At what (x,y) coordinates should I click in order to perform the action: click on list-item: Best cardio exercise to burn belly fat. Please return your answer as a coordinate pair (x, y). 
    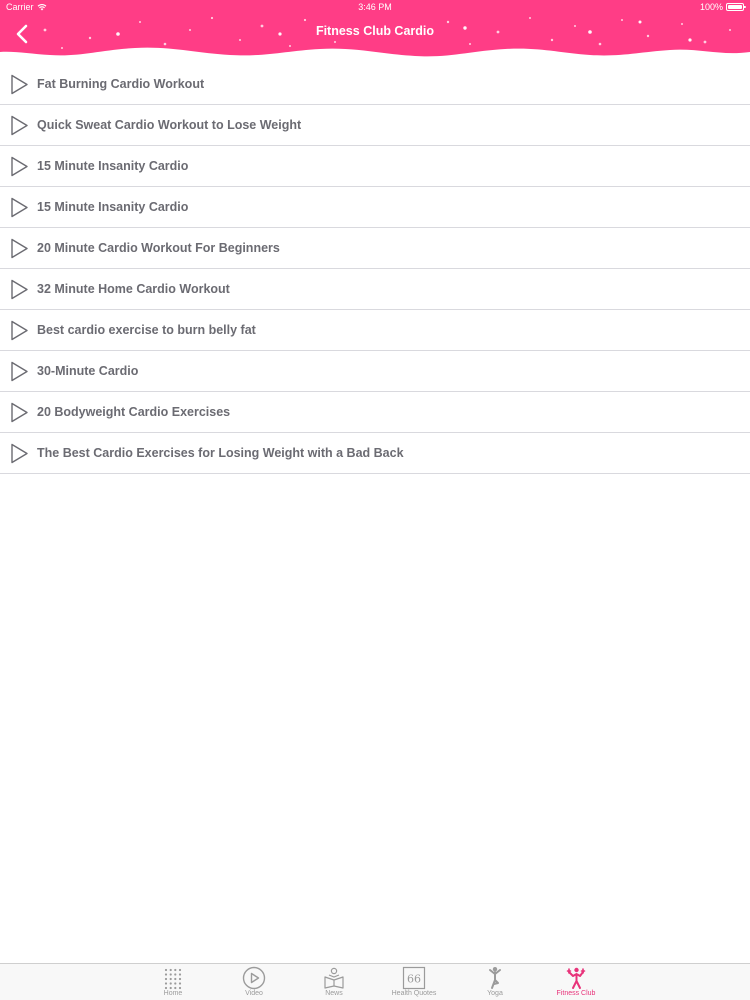
    Looking at the image, I should click on (375, 330).